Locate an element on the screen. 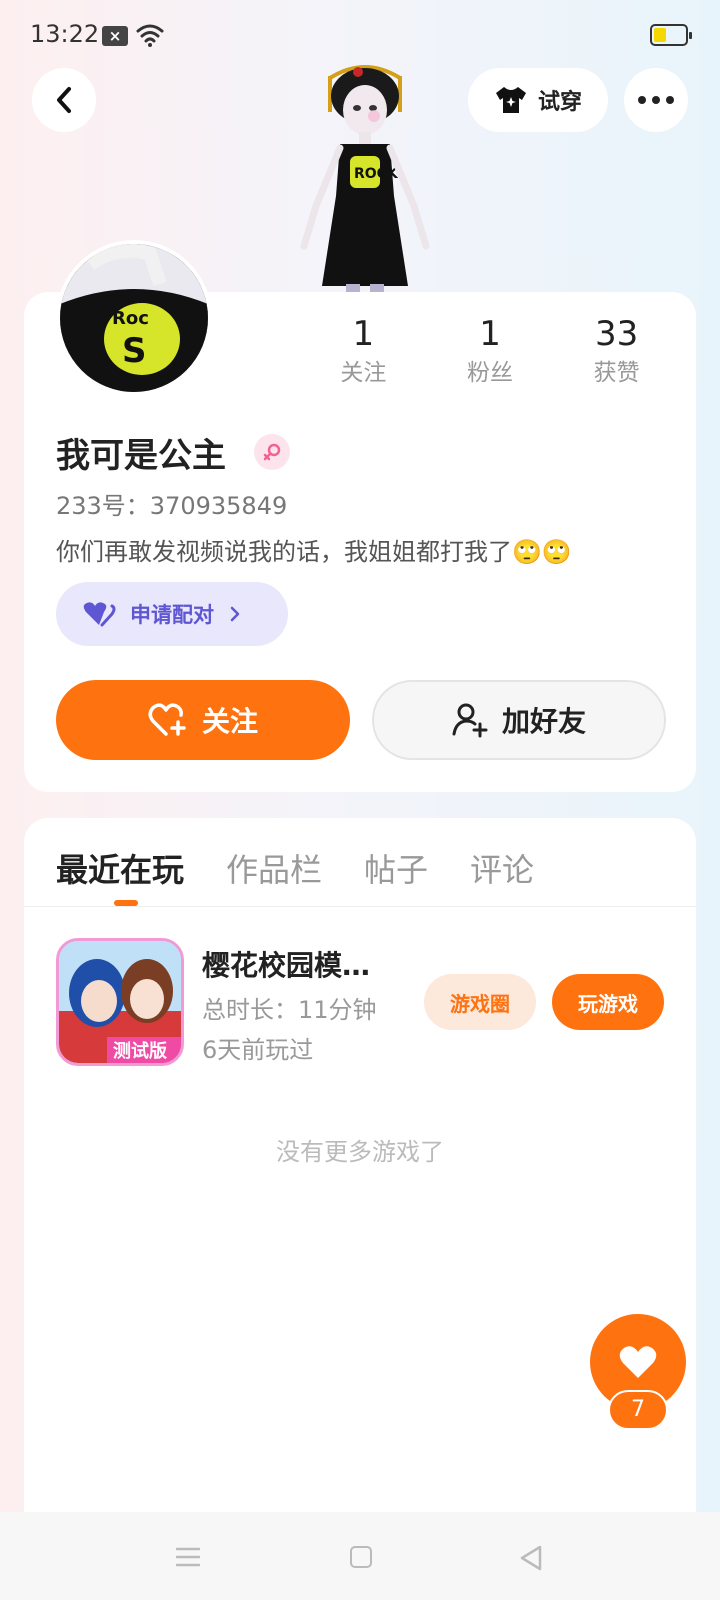 Image resolution: width=720 pixels, height=1600 pixels. follow-label: 关注 is located at coordinates (229, 721).